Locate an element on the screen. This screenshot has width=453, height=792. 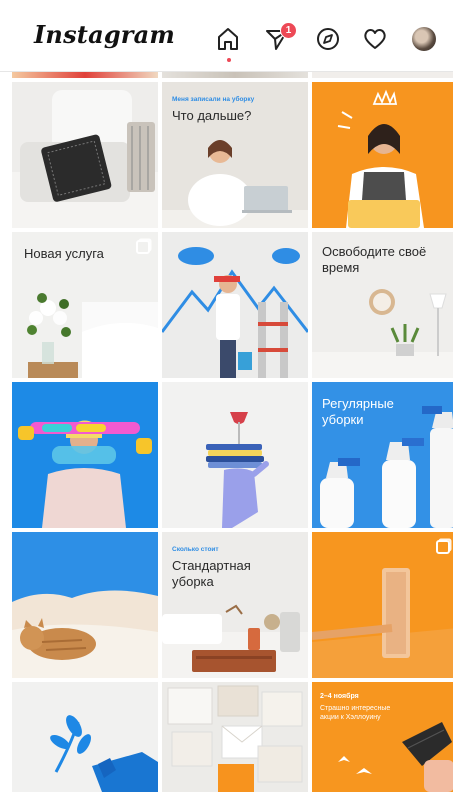
post-woman-orange is located at coordinates (382, 155).